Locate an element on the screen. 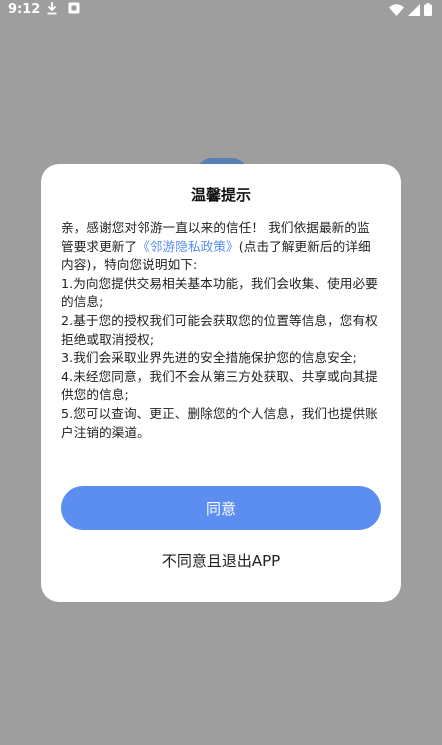 This screenshot has width=442, height=745. navigation-bar is located at coordinates (221, 725).